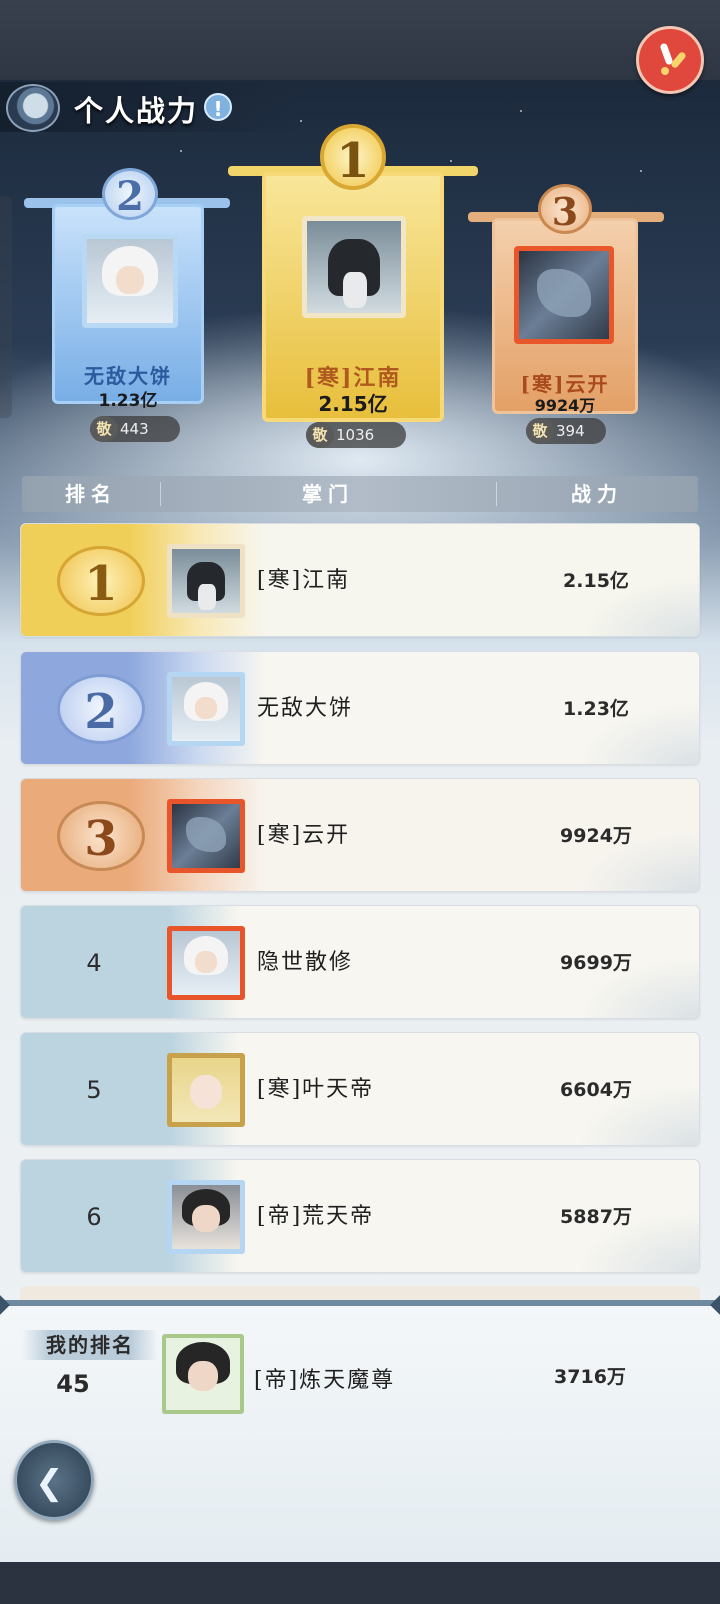 Image resolution: width=720 pixels, height=1604 pixels. Describe the element at coordinates (360, 494) in the screenshot. I see `table-header: 排名 掌门 战力` at that location.